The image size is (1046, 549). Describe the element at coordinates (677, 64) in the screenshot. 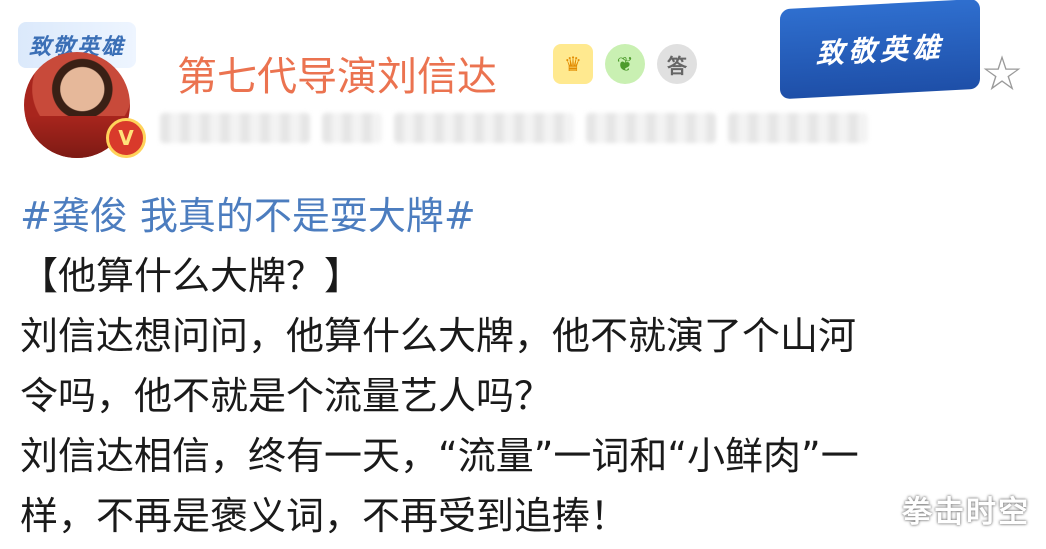

I see `medal-badge-icon: 答` at that location.